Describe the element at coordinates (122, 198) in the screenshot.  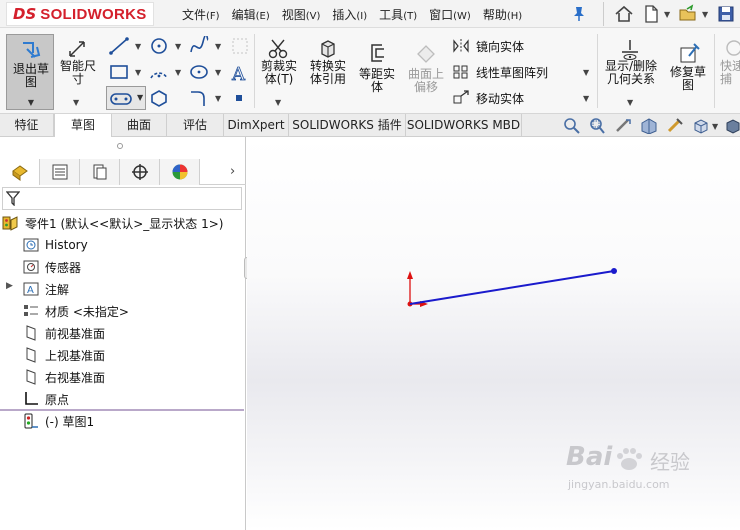
I see `feature-tree-filter` at that location.